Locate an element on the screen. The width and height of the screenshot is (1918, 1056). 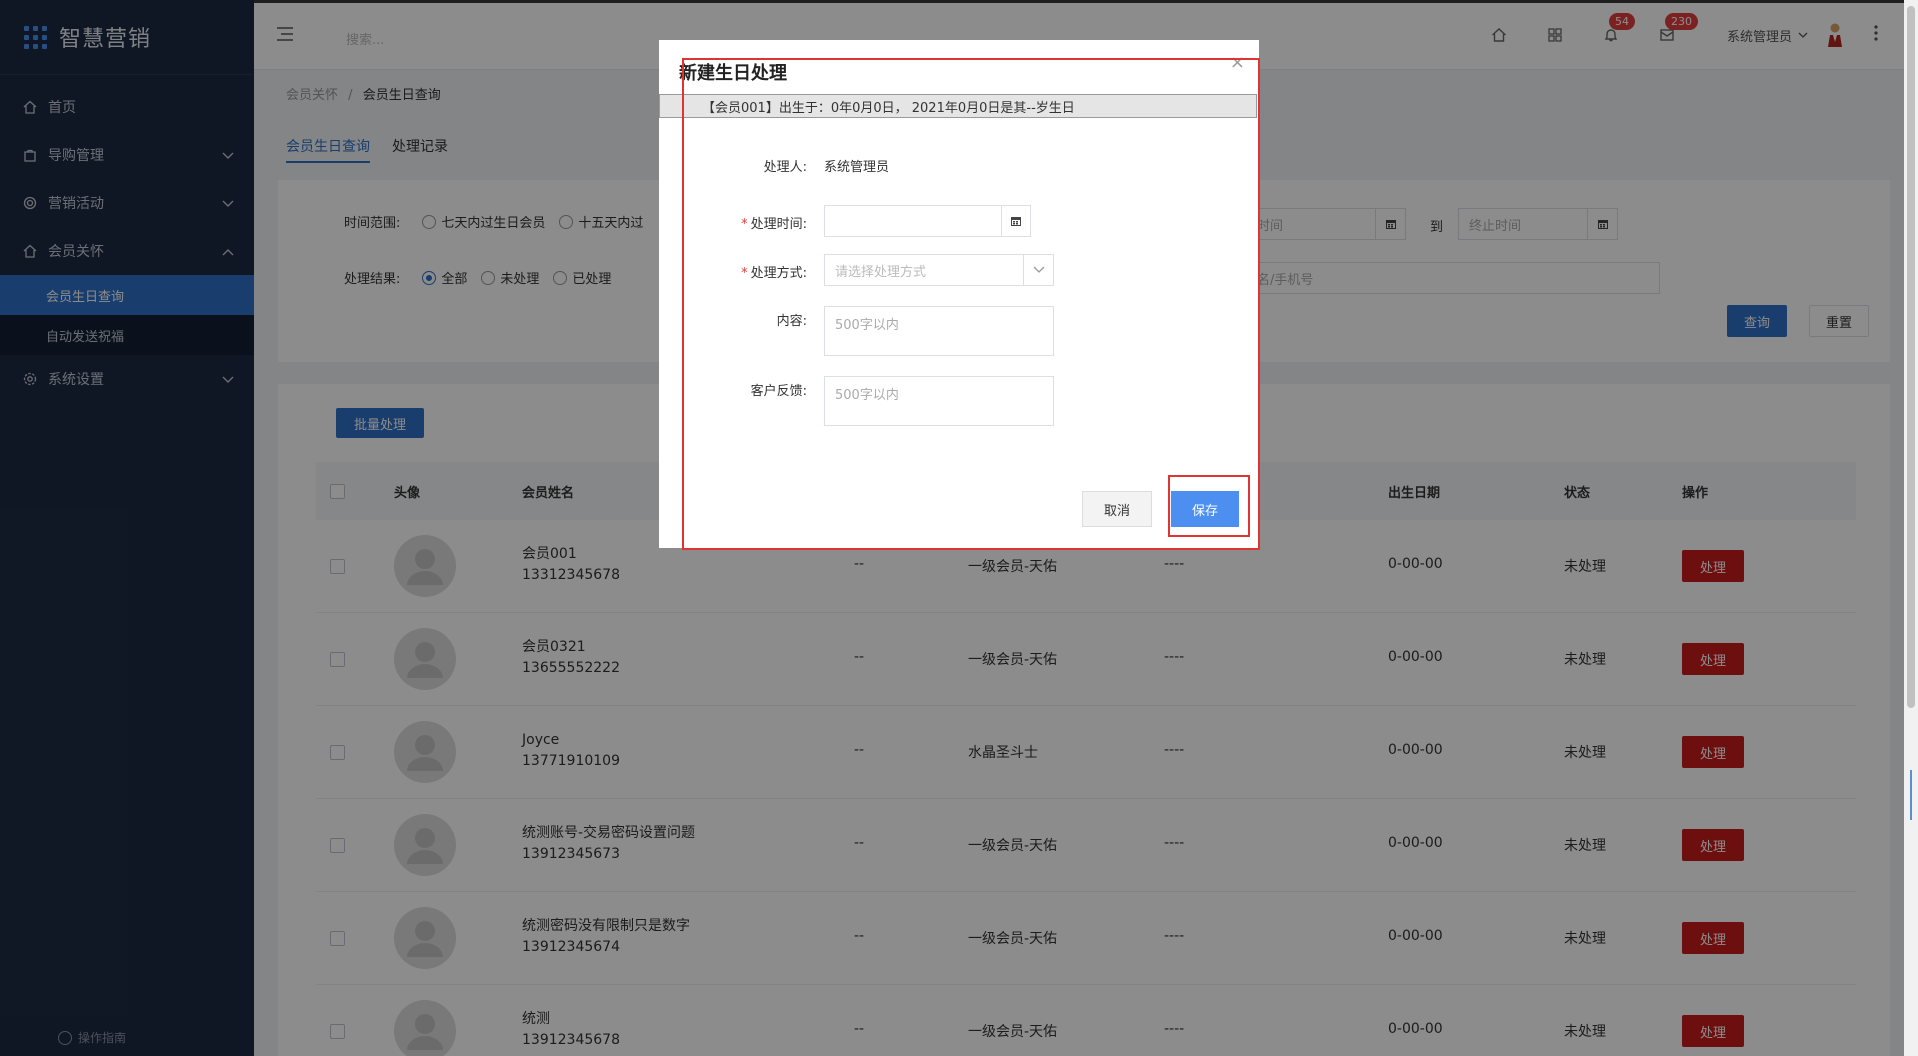
highlight-box-save is located at coordinates (1209, 506).